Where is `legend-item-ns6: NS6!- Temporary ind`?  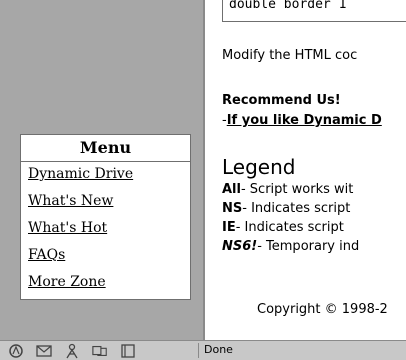
legend-item-ns6: NS6!- Temporary ind is located at coordinates (290, 246).